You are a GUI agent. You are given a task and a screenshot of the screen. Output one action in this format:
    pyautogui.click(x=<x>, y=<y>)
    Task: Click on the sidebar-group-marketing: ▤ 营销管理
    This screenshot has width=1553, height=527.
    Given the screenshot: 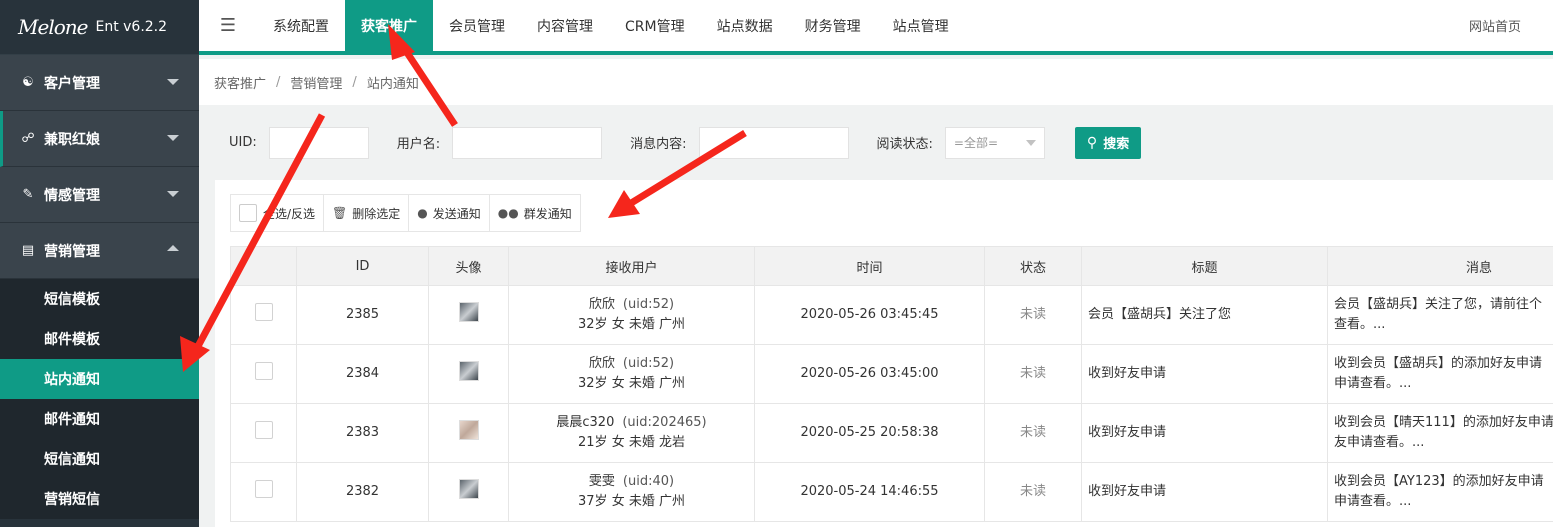 What is the action you would take?
    pyautogui.click(x=99, y=251)
    